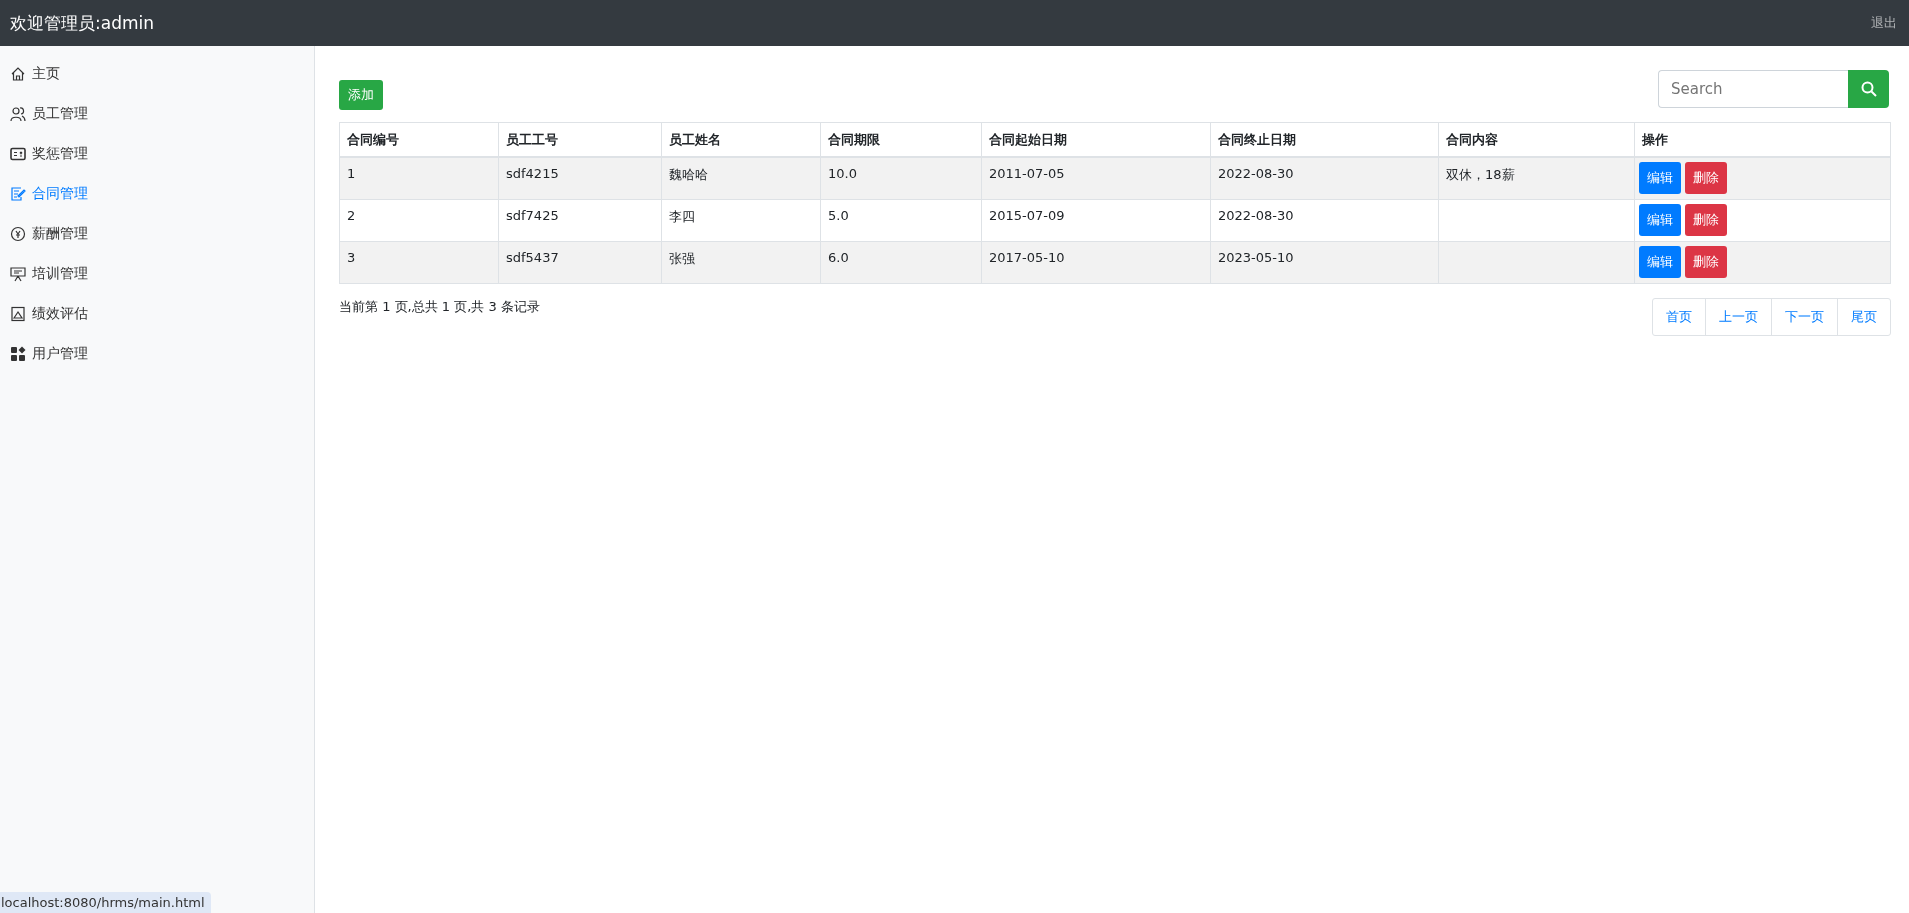 This screenshot has width=1909, height=913. What do you see at coordinates (18, 194) in the screenshot?
I see `edit-document-icon` at bounding box center [18, 194].